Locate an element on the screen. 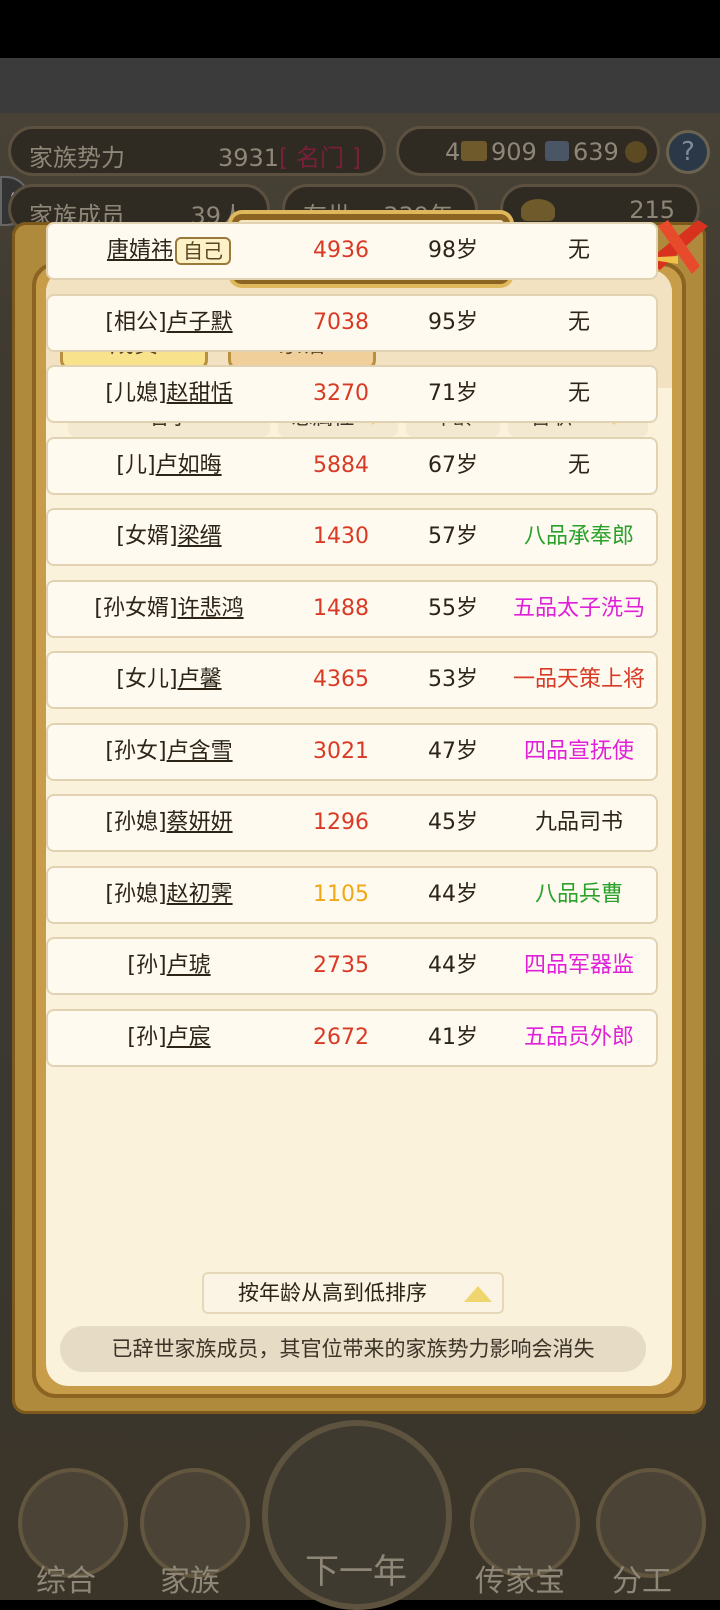 The width and height of the screenshot is (720, 1610). member-name-link: 卢宸 is located at coordinates (189, 1037).